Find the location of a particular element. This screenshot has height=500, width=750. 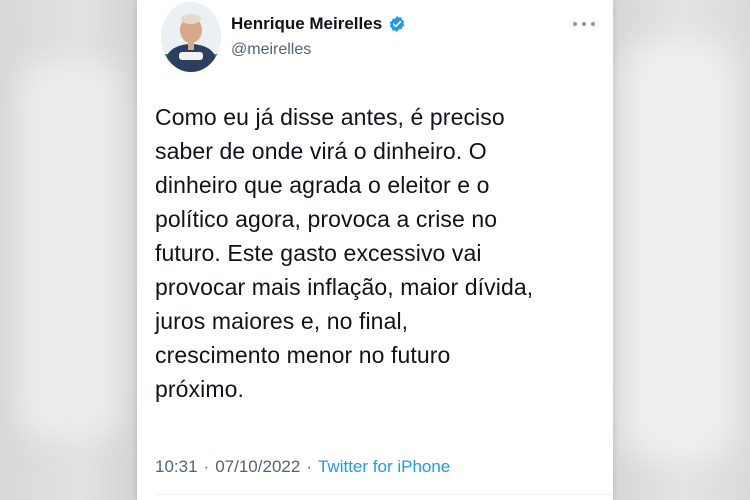

tweet-time: 10:31 is located at coordinates (176, 467).